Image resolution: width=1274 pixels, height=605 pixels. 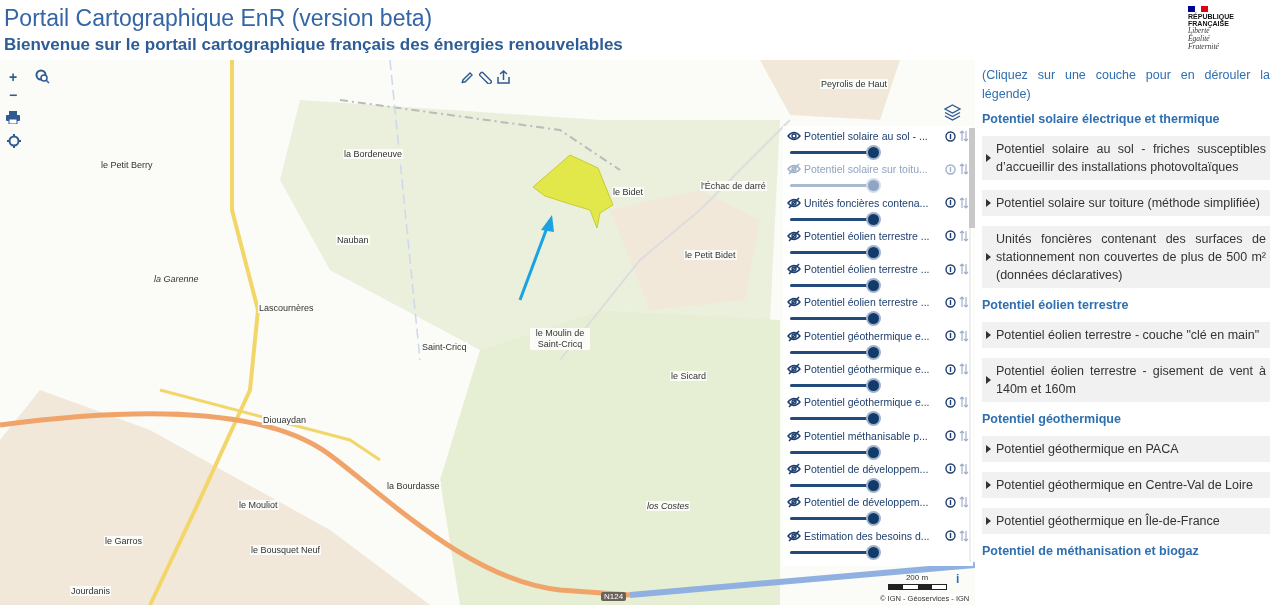 What do you see at coordinates (485, 77) in the screenshot?
I see `ruler-icon` at bounding box center [485, 77].